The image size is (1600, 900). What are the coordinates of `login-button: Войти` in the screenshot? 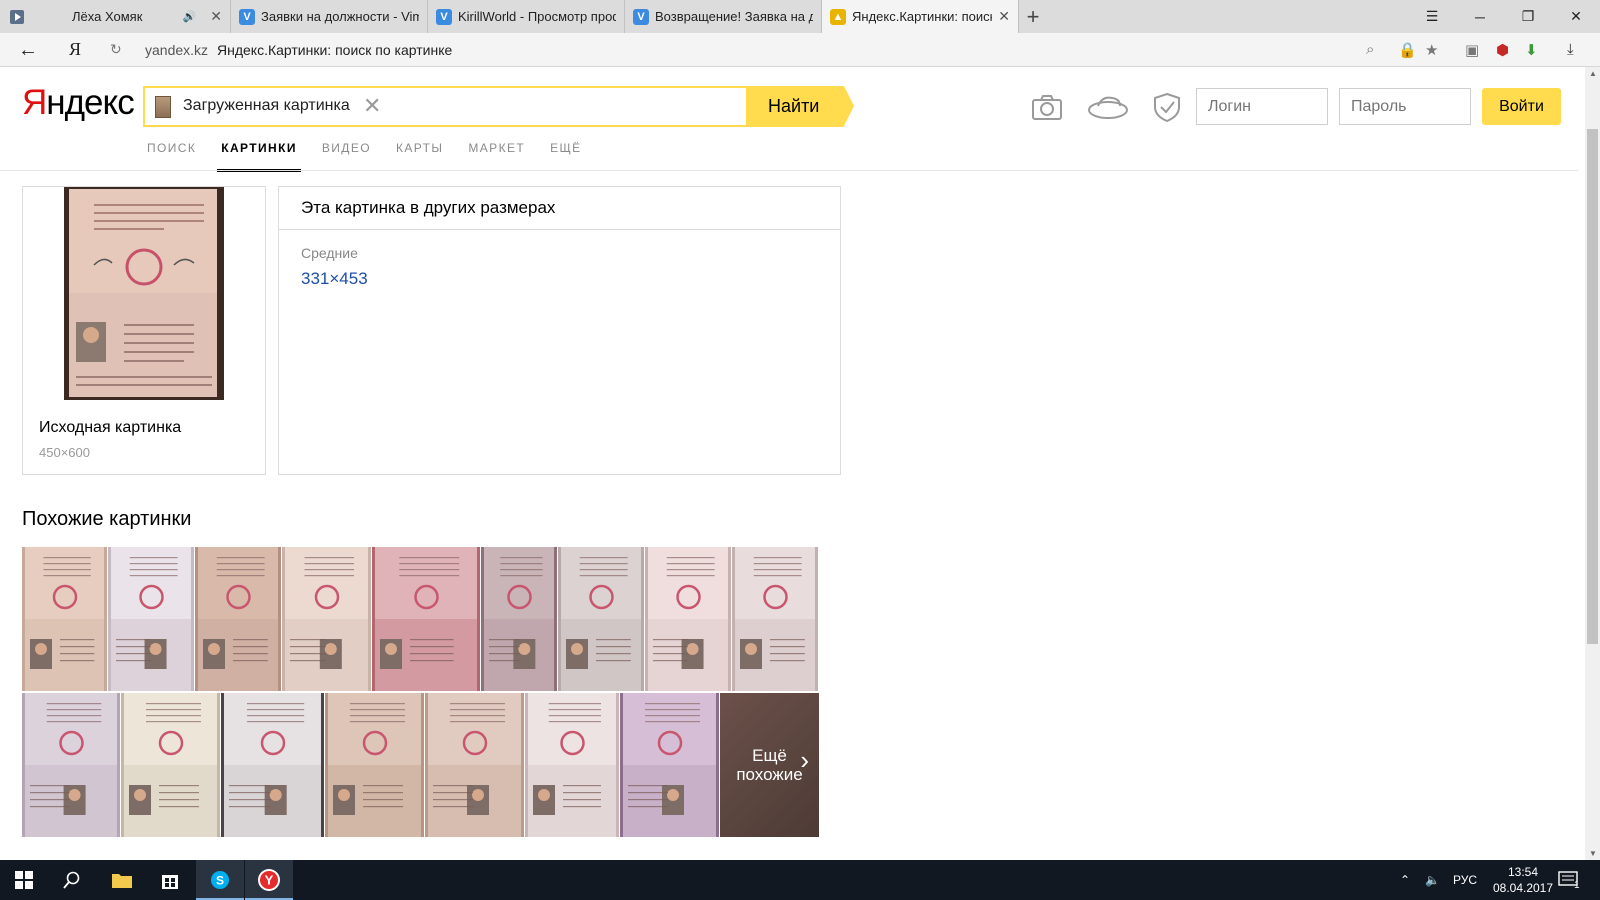 It's located at (1521, 106).